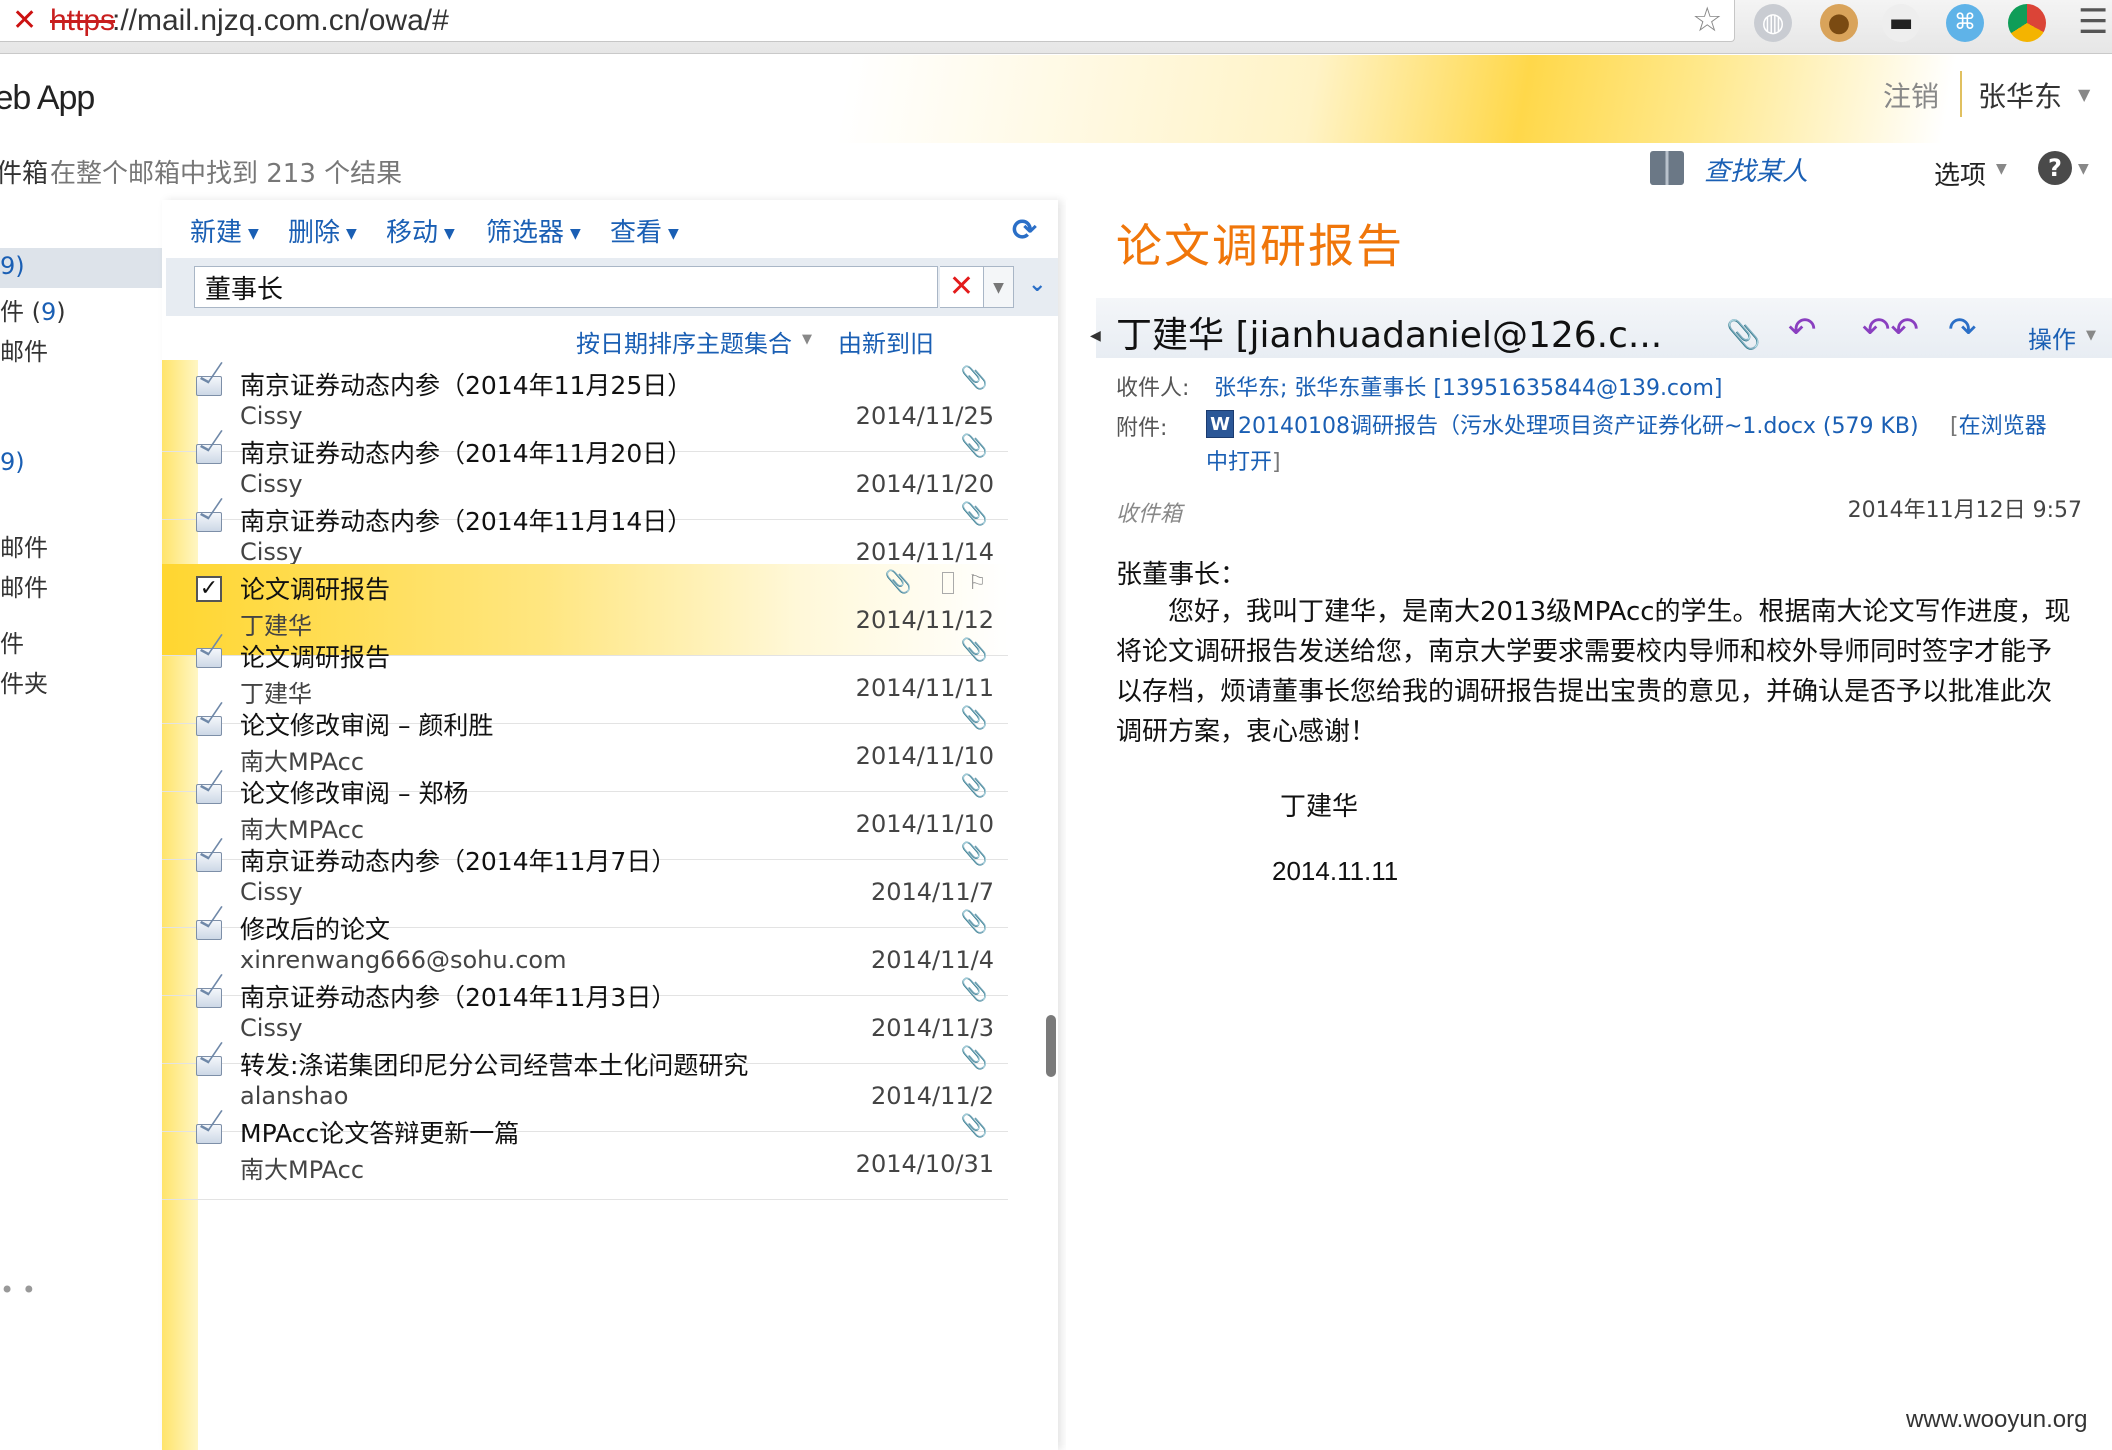 The width and height of the screenshot is (2112, 1450). What do you see at coordinates (962, 287) in the screenshot?
I see `clear-search-icon: ✕` at bounding box center [962, 287].